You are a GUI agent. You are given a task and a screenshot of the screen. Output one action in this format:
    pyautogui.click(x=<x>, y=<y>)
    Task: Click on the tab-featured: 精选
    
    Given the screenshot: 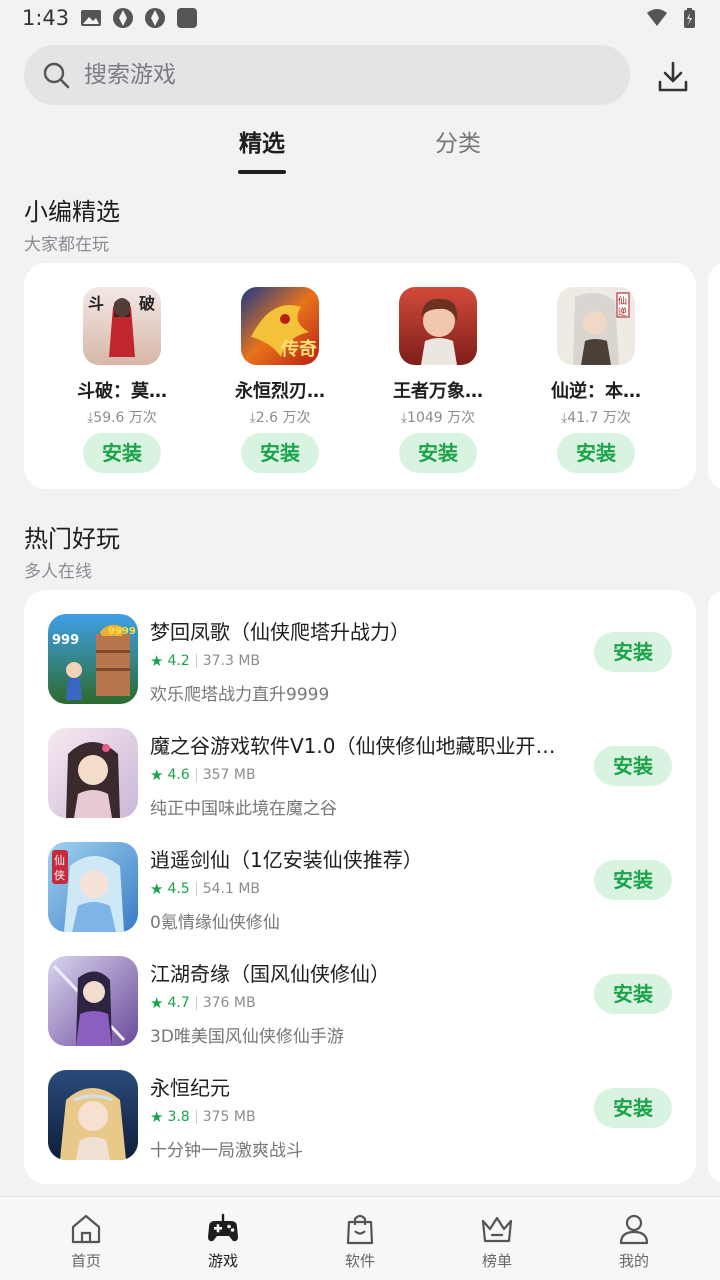 What is the action you would take?
    pyautogui.click(x=262, y=141)
    